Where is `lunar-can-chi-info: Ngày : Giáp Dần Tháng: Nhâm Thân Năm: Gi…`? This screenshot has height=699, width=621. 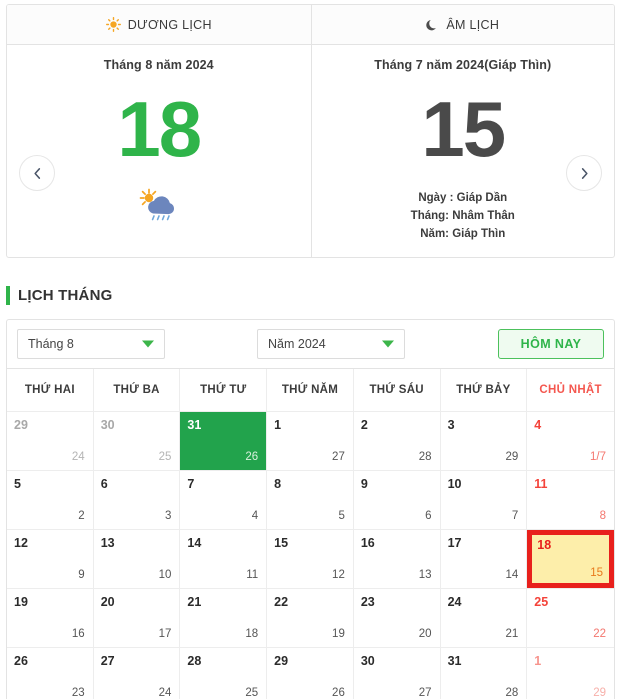
lunar-can-chi-info: Ngày : Giáp Dần Tháng: Nhâm Thân Năm: Gi… is located at coordinates (463, 216).